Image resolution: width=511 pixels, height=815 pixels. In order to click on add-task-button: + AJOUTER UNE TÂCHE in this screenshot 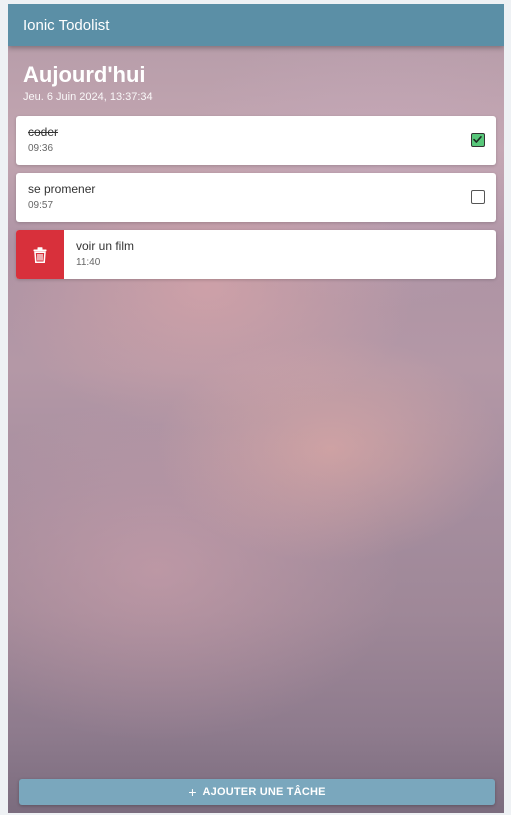, I will do `click(257, 792)`.